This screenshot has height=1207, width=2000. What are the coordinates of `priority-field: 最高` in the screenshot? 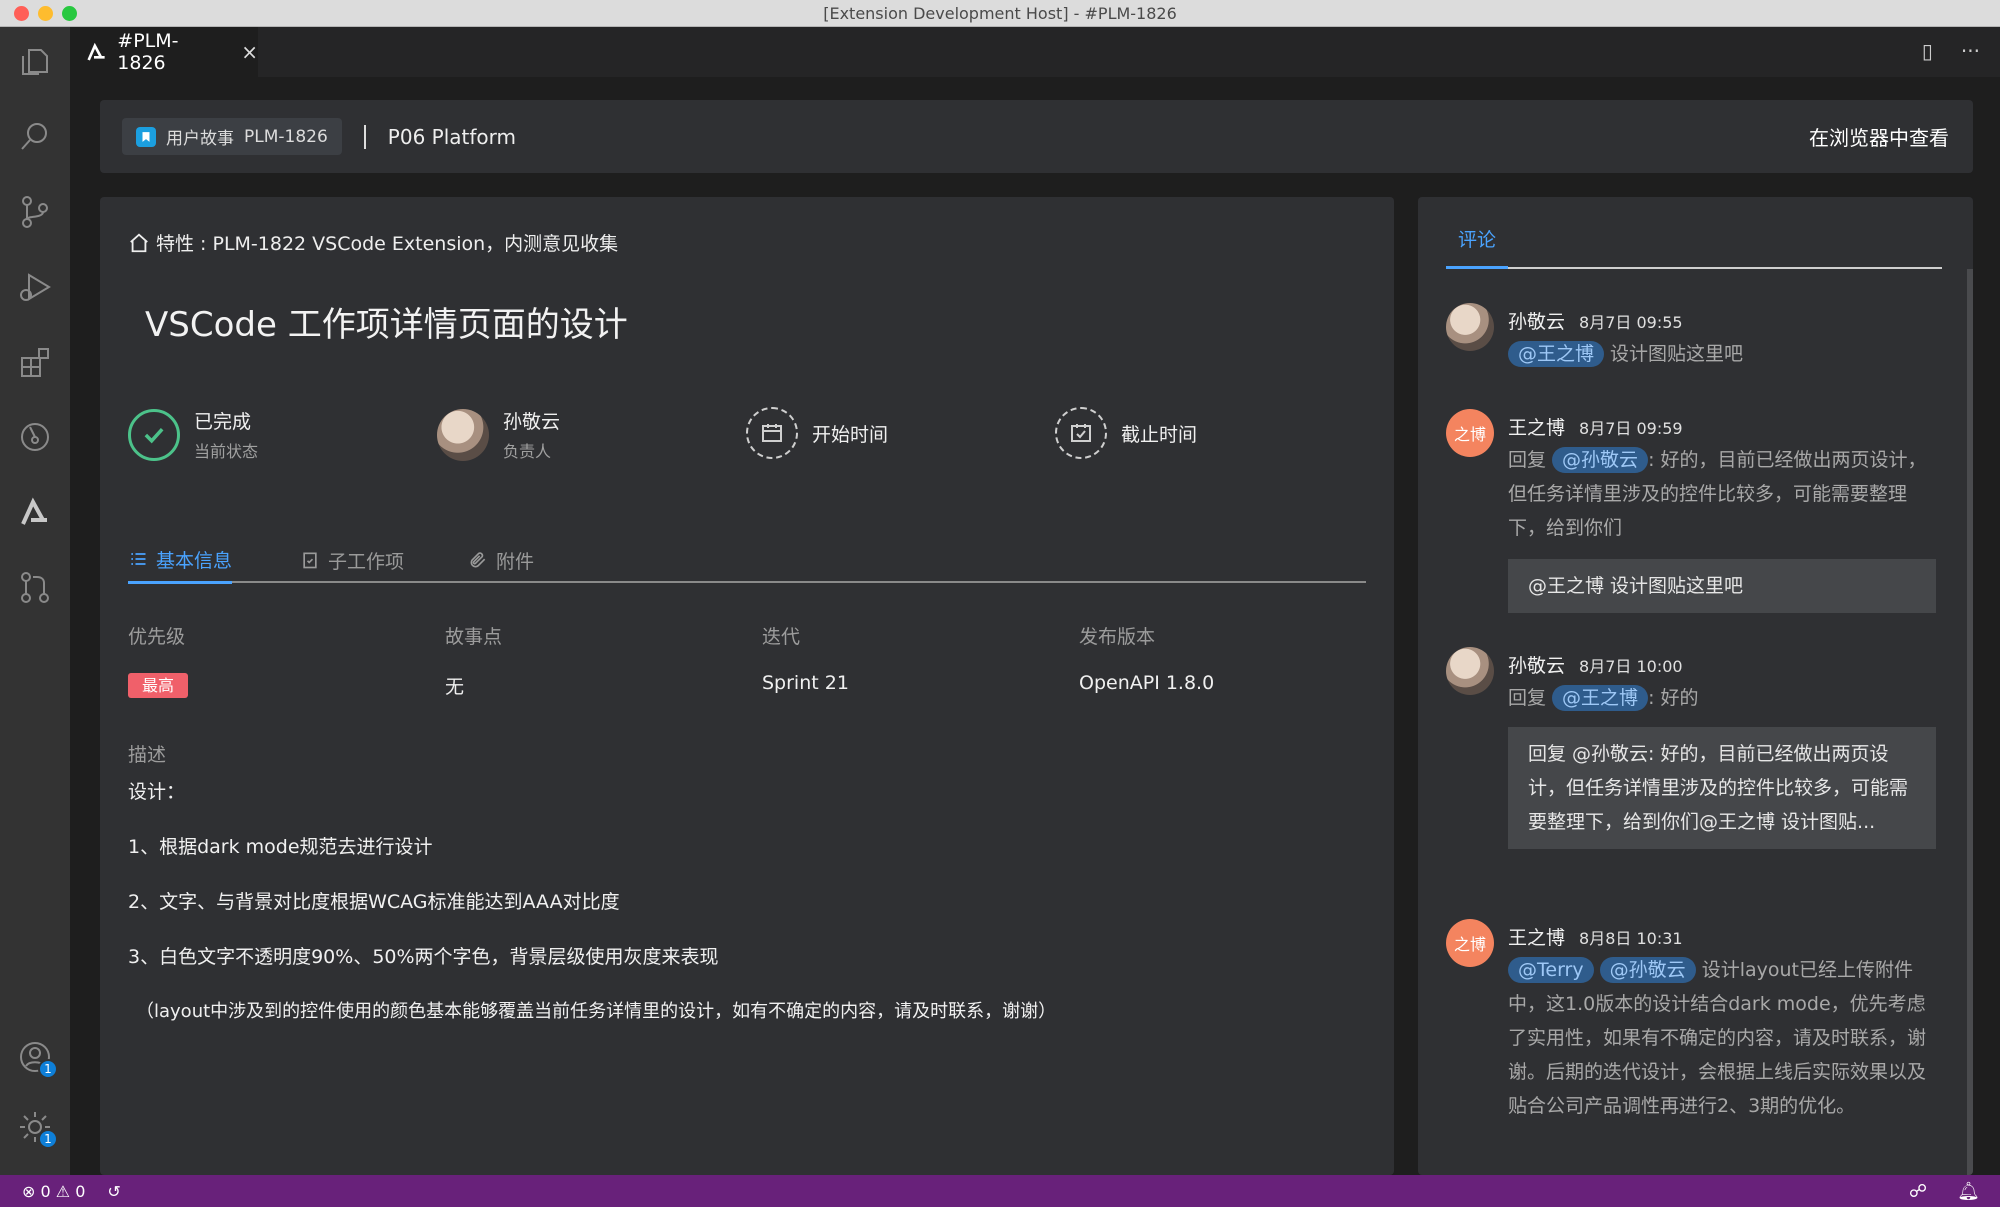 It's located at (158, 685).